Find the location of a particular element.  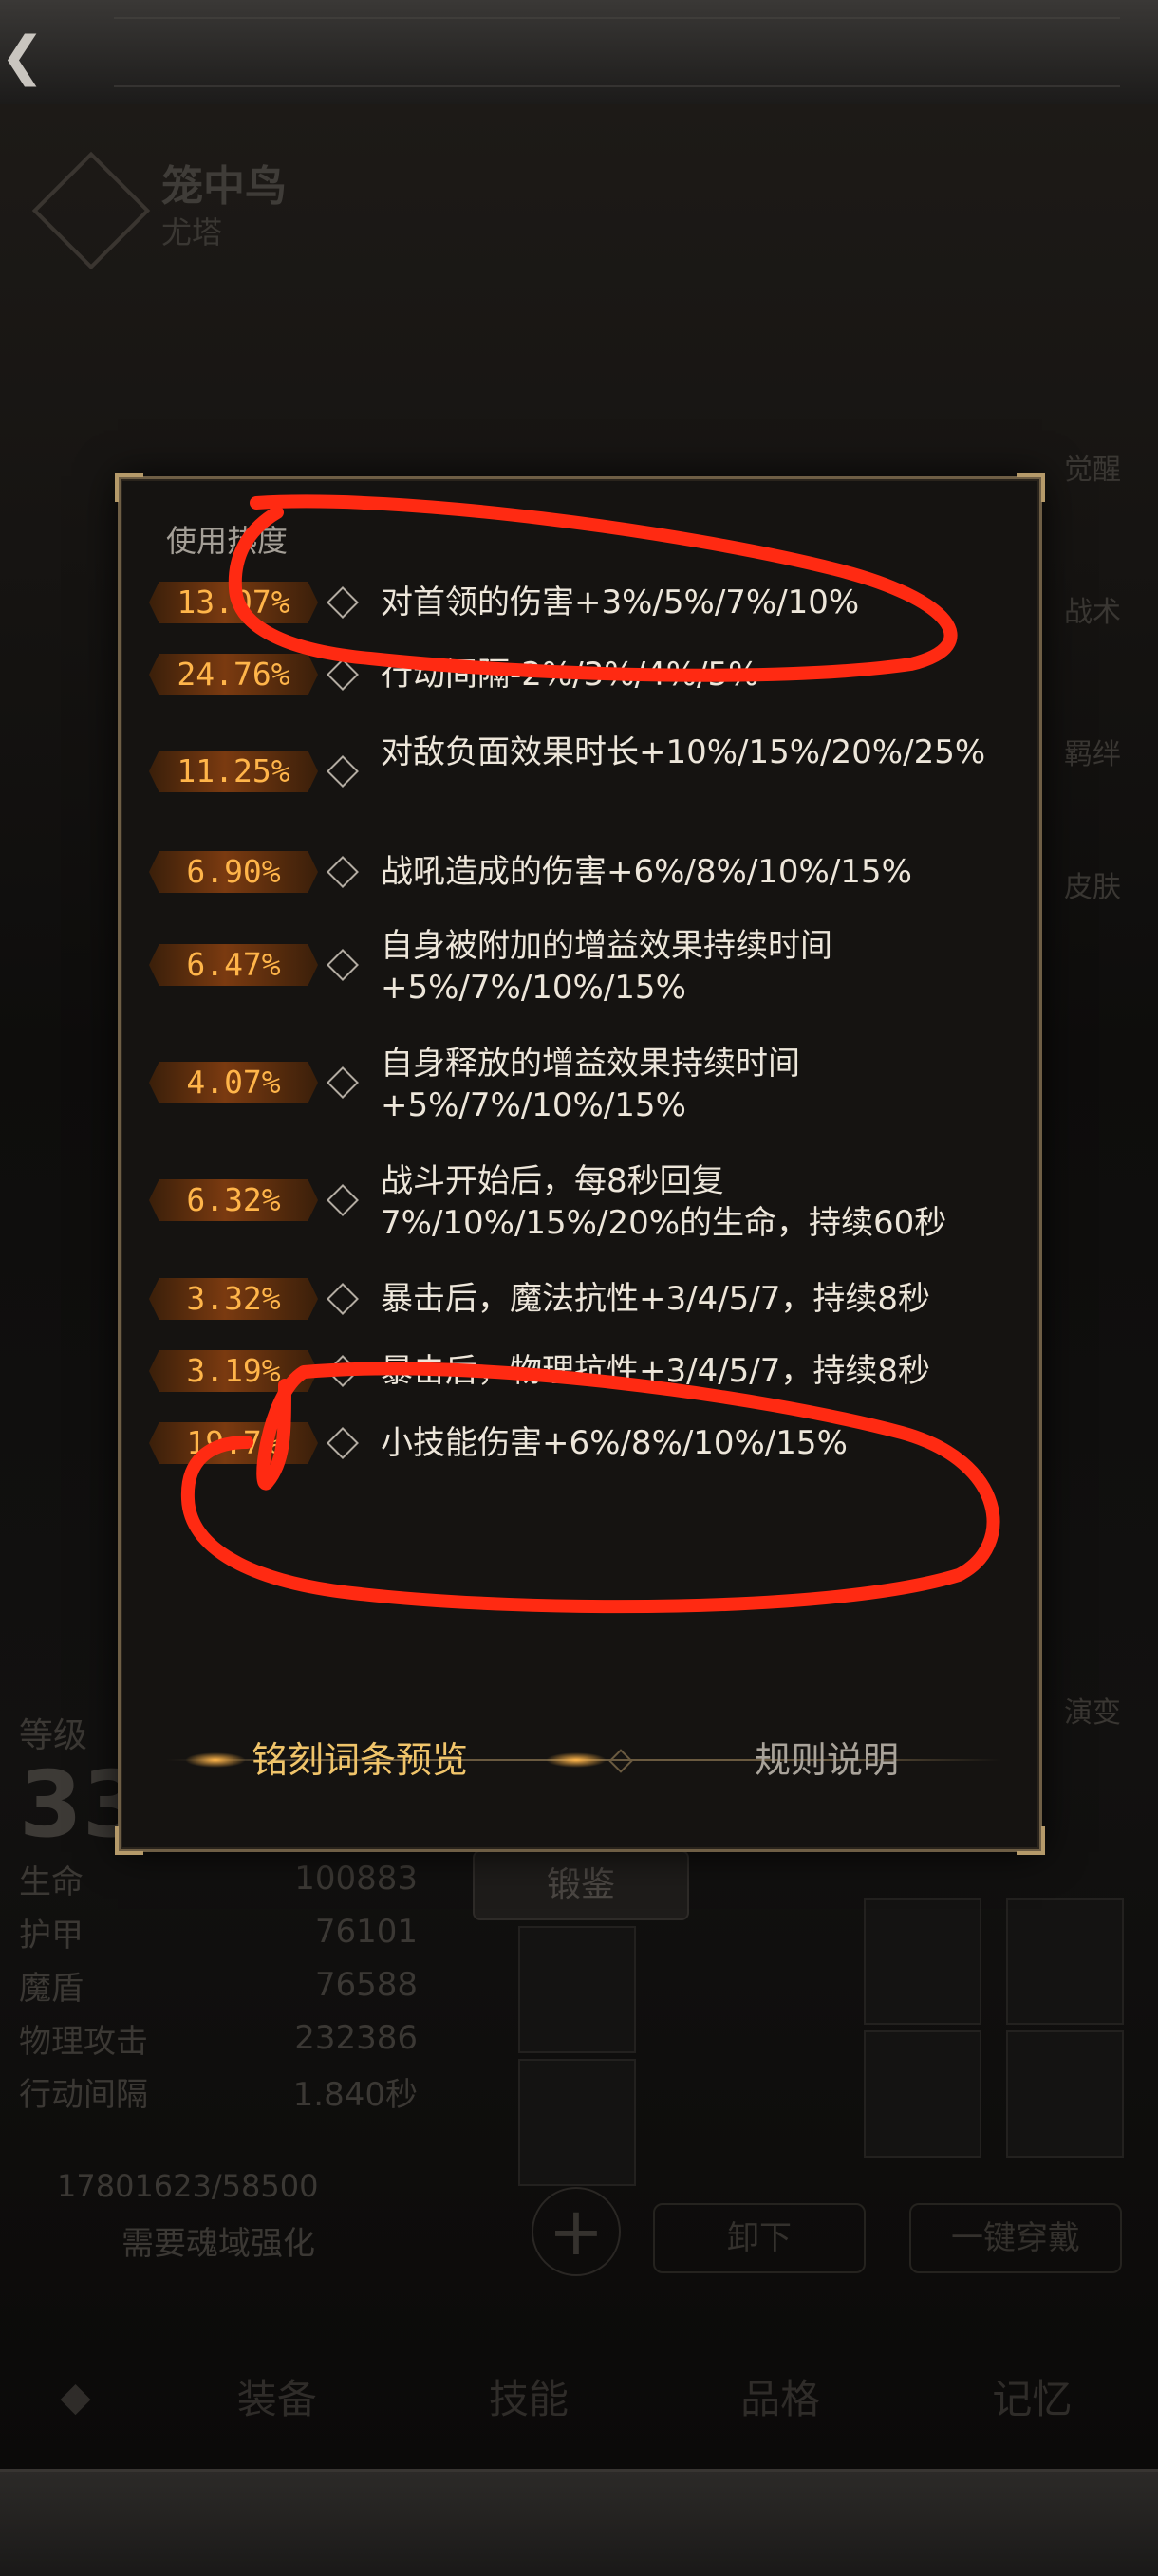

inscription-description: 战吼造成的伤害+6%/8%/10%/15% is located at coordinates (646, 872).